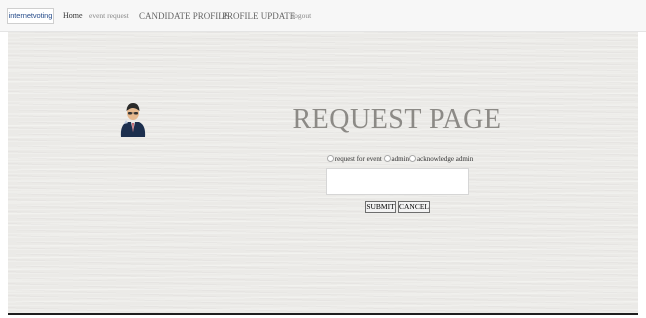  I want to click on nav-candidate-profile-link: CANDIDATE PROFILE, so click(184, 16).